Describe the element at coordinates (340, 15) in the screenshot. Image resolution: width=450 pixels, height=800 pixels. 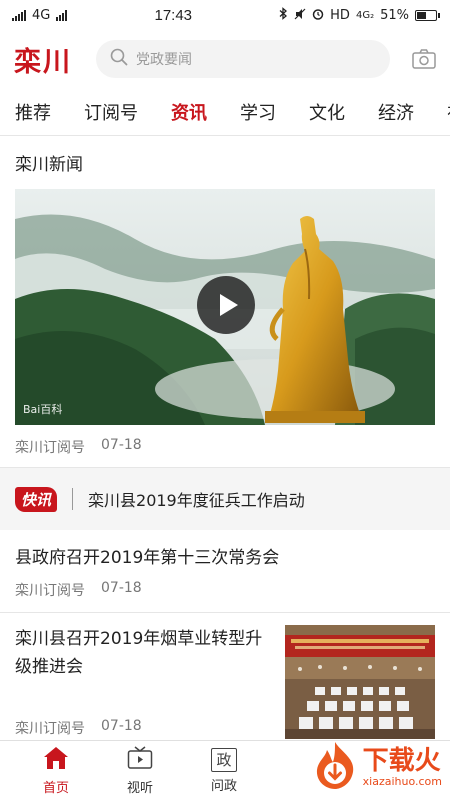
I see `hd-label: HD` at that location.